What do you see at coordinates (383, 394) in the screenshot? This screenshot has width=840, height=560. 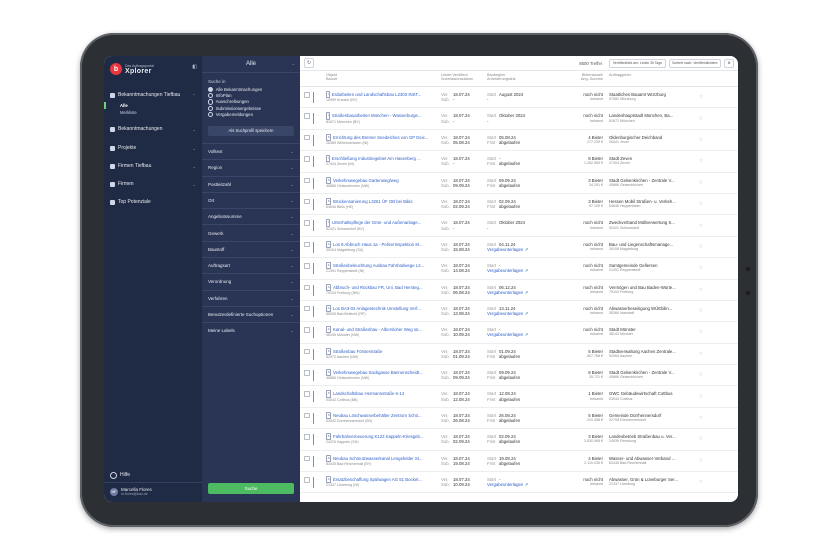 I see `row-title-link: S Landschaftsbau Hermannstraße 6-14` at bounding box center [383, 394].